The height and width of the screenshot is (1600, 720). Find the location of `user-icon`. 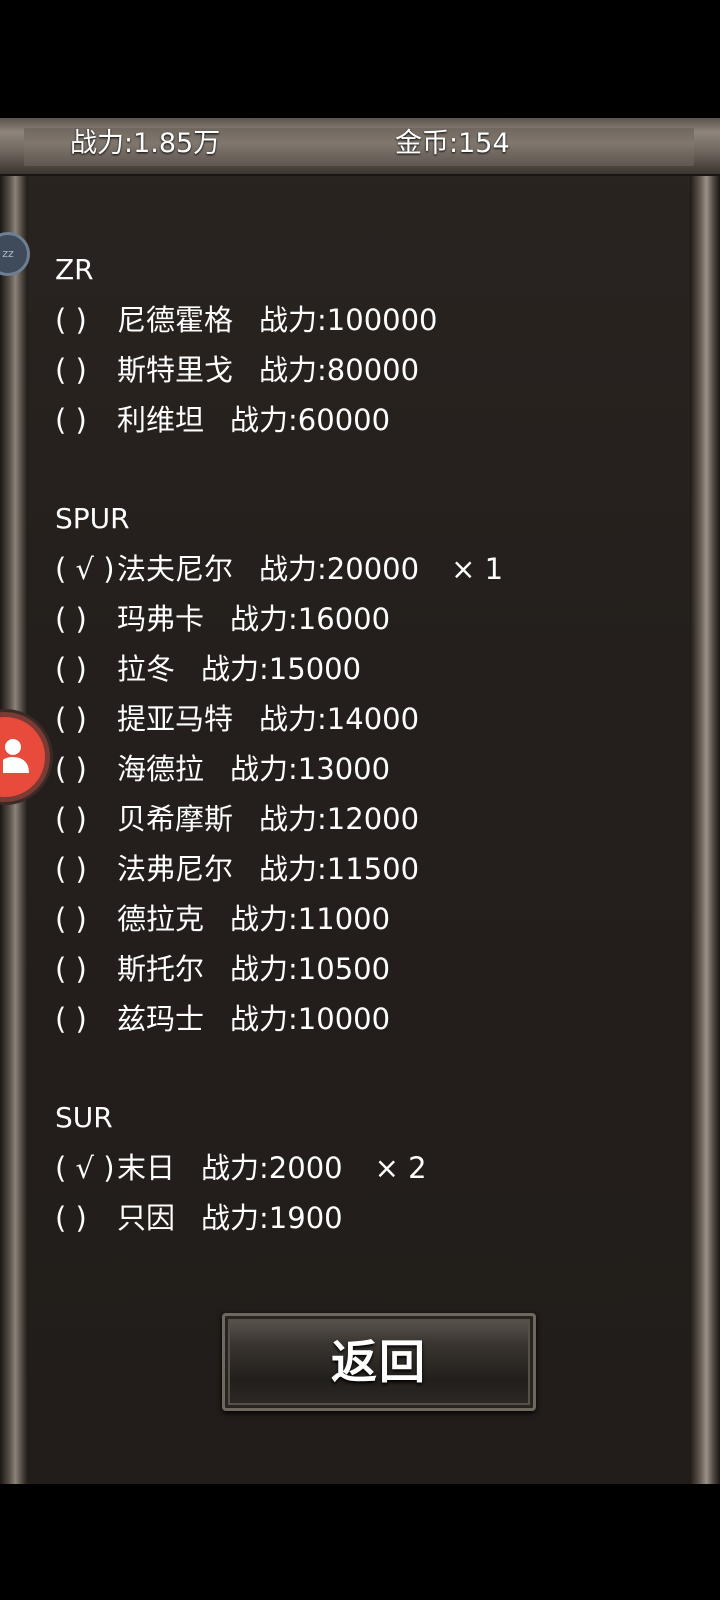

user-icon is located at coordinates (16, 756).